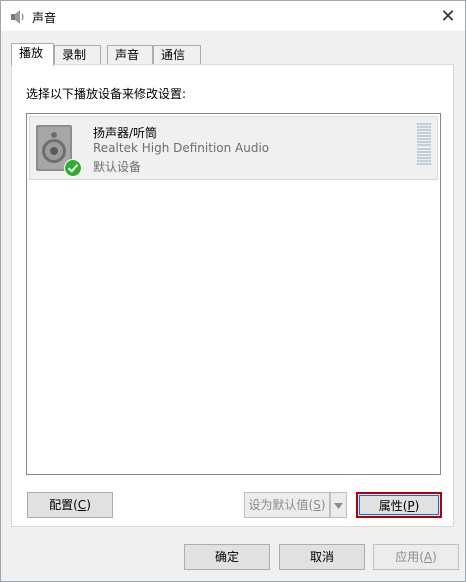 This screenshot has width=466, height=582. What do you see at coordinates (70, 505) in the screenshot?
I see `configure-button: 配置(C)` at bounding box center [70, 505].